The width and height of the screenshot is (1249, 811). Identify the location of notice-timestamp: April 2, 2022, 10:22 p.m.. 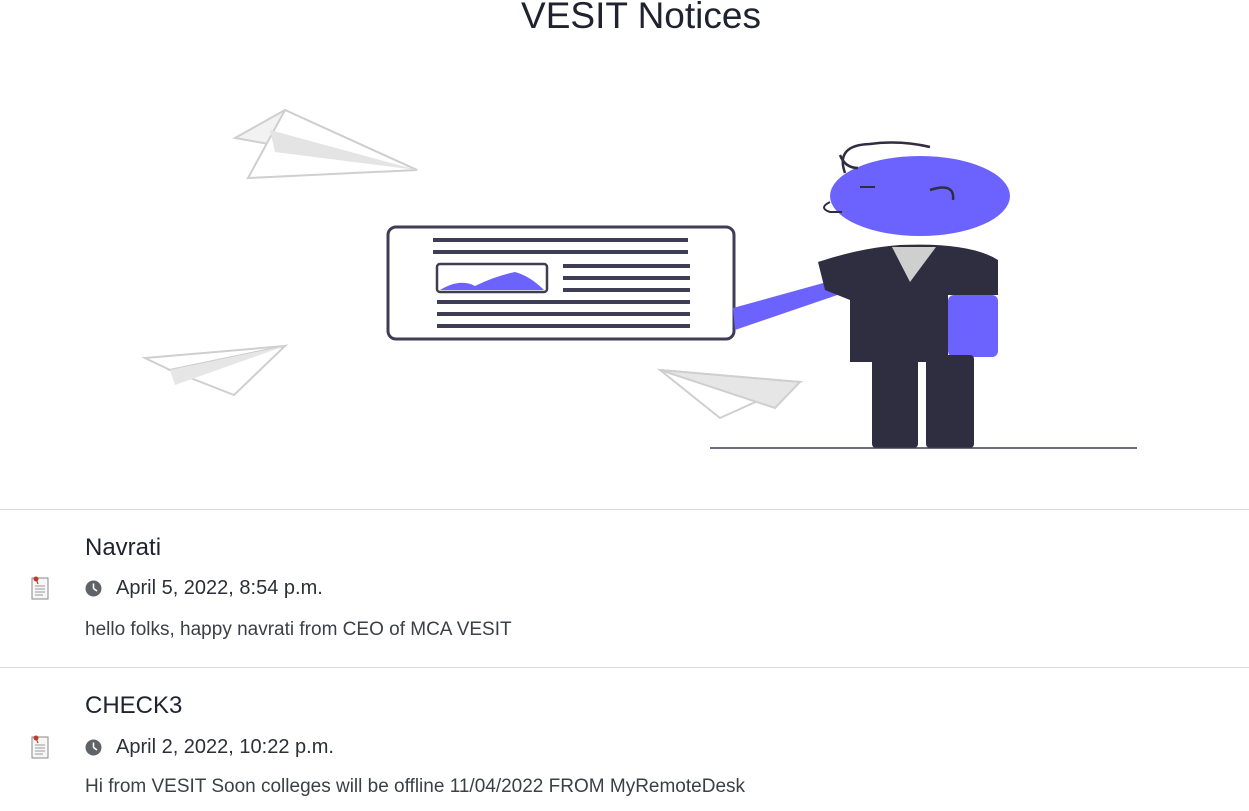
(209, 747).